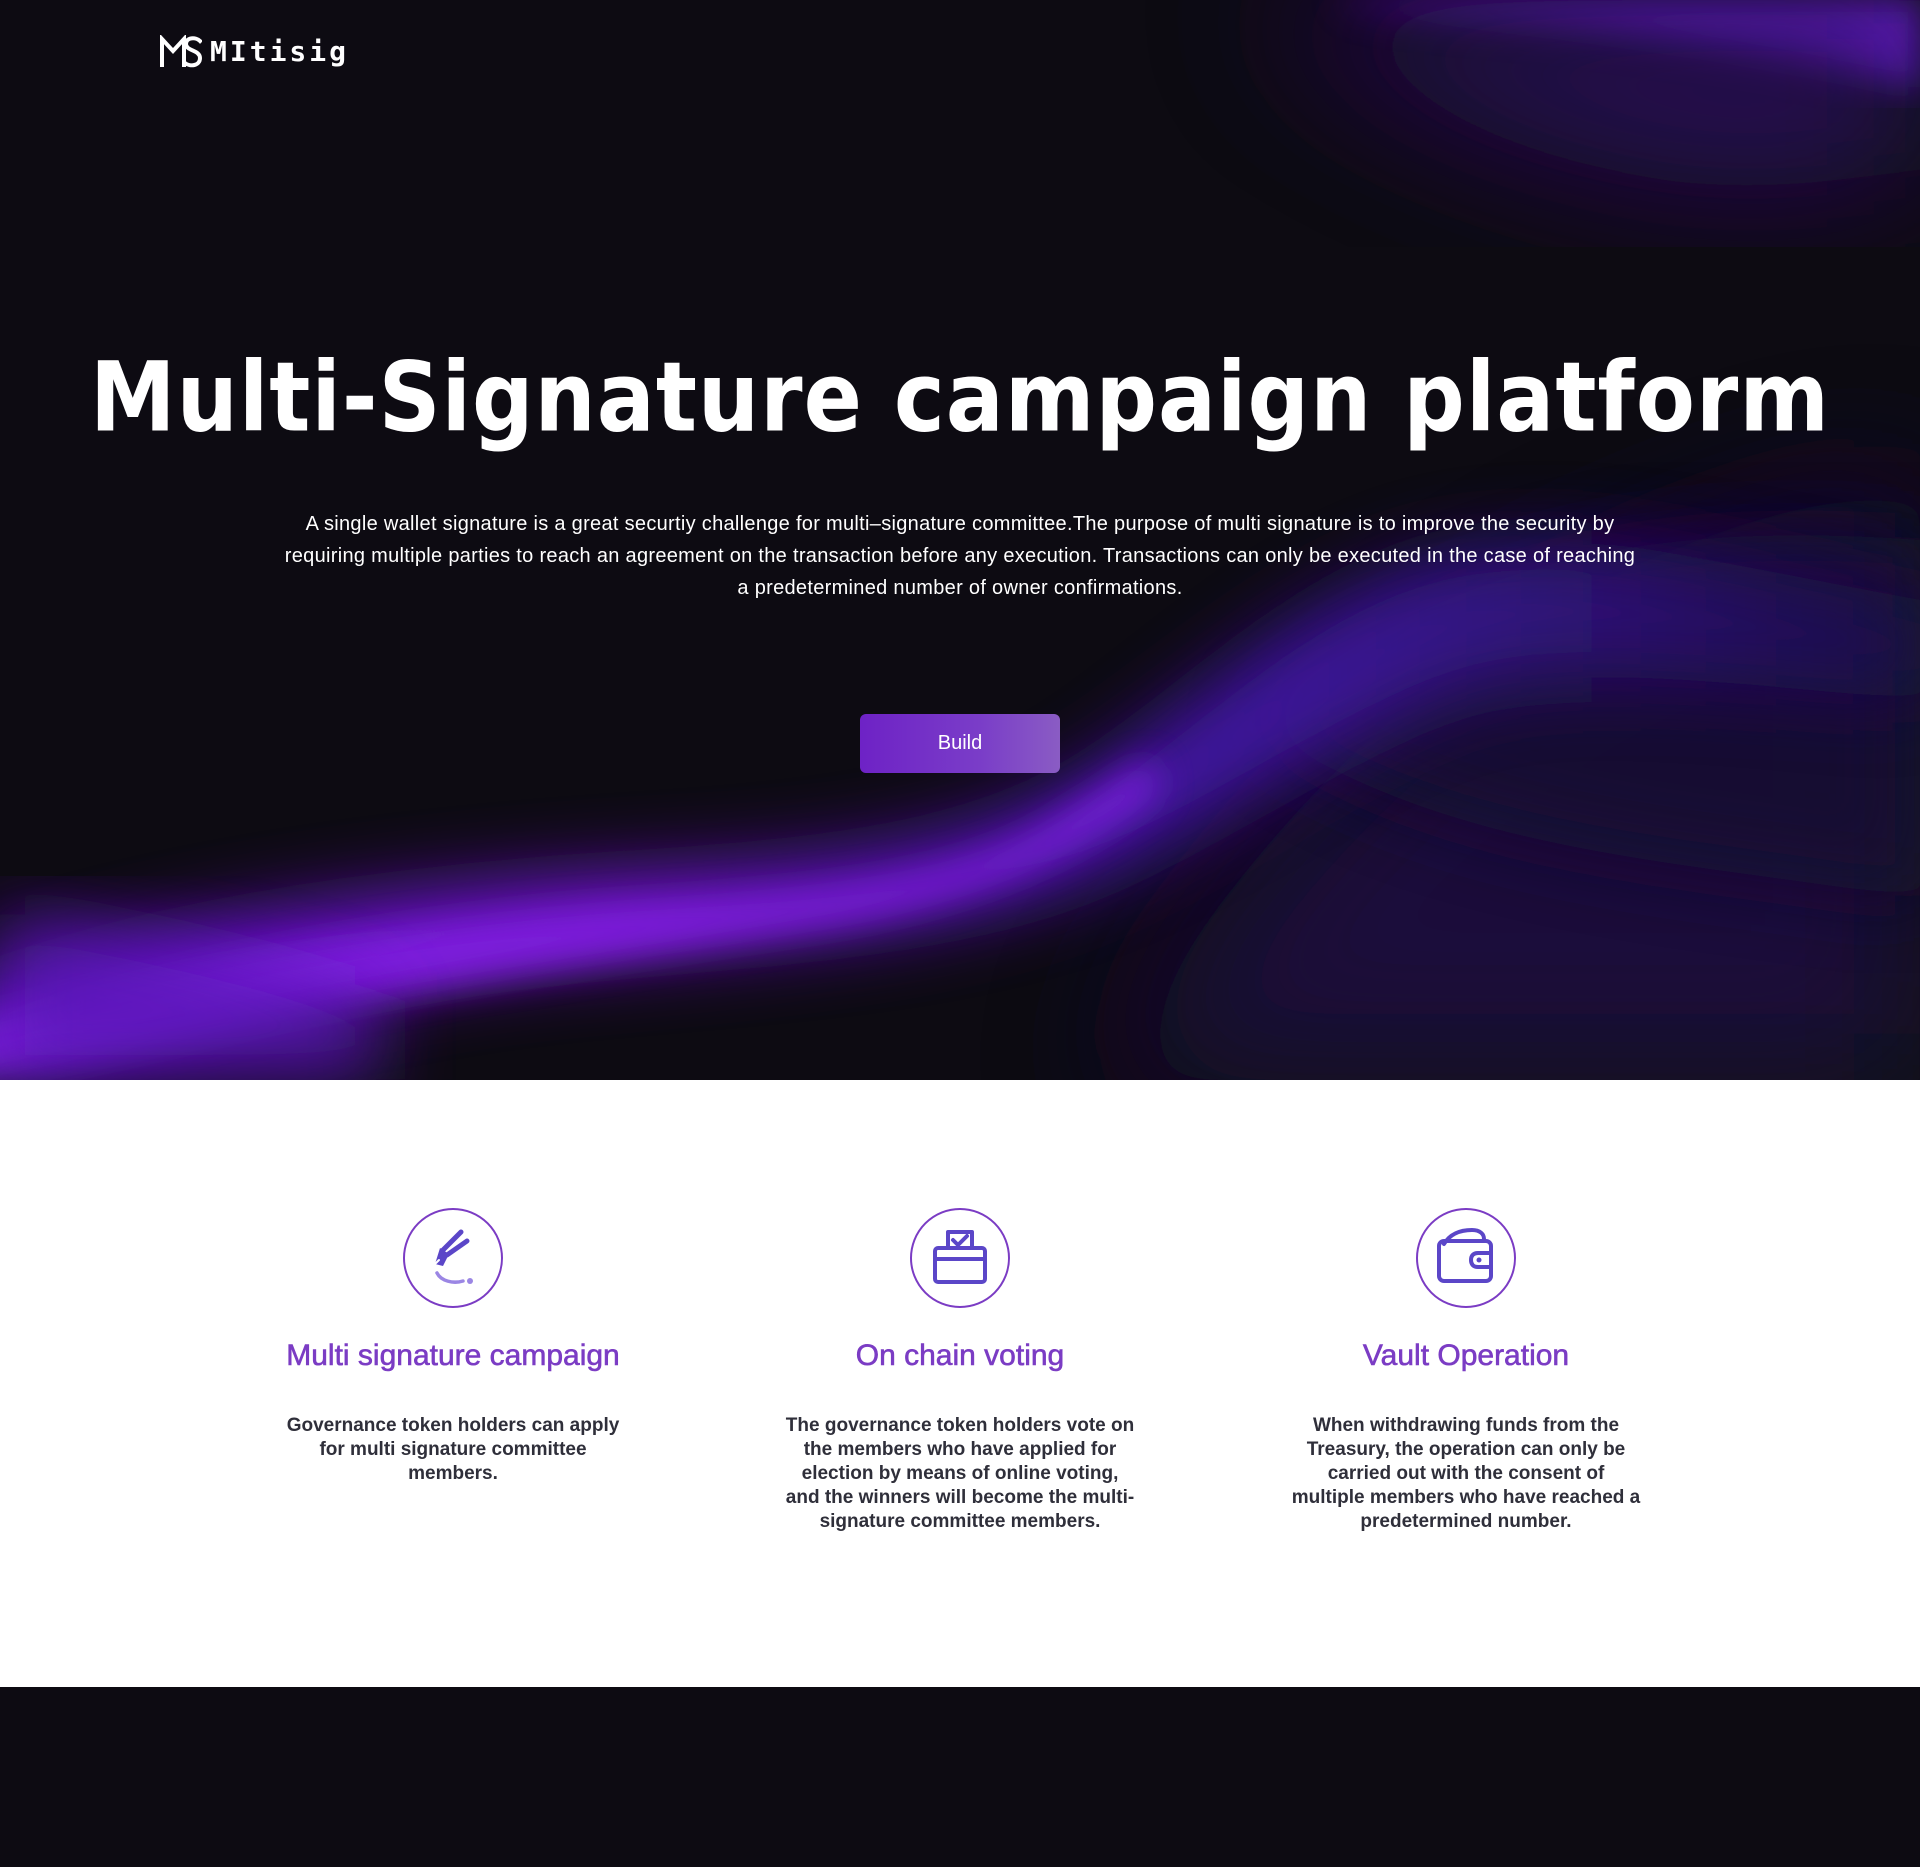 The height and width of the screenshot is (1867, 1920). I want to click on ballot-box-icon, so click(960, 1258).